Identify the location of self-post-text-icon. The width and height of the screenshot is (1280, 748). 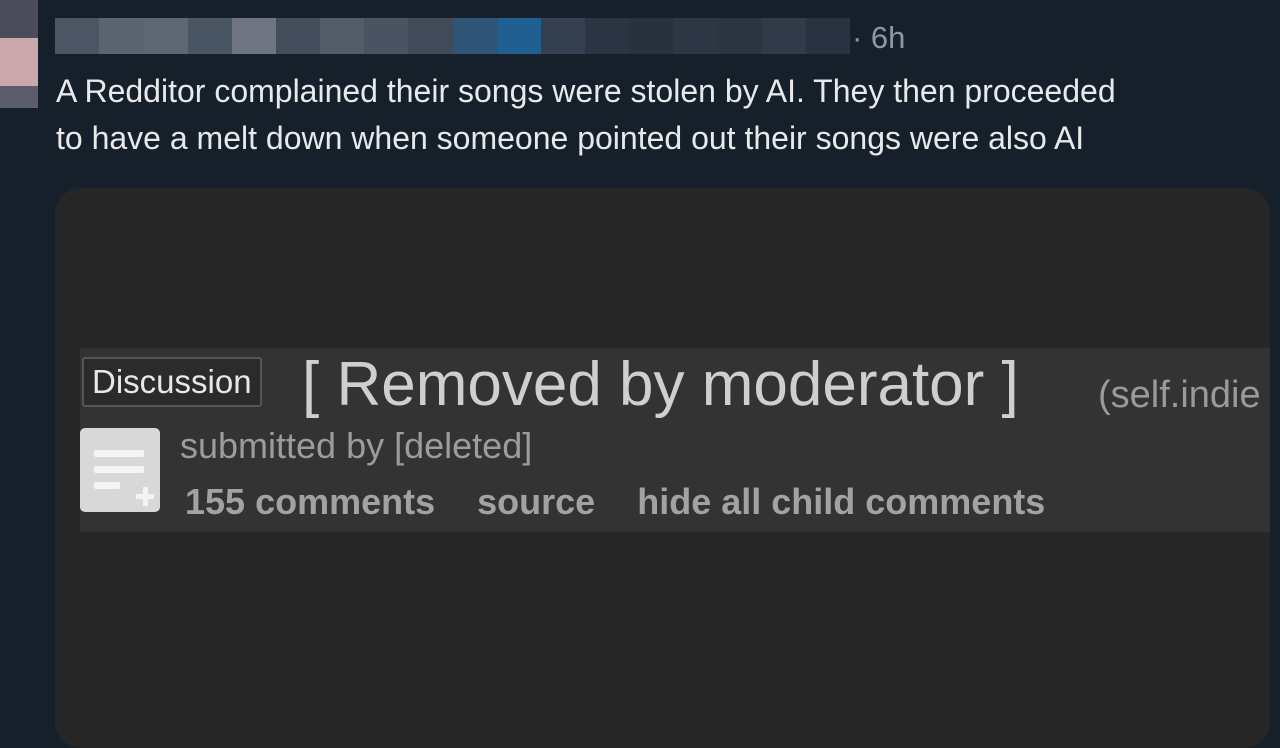
(120, 470).